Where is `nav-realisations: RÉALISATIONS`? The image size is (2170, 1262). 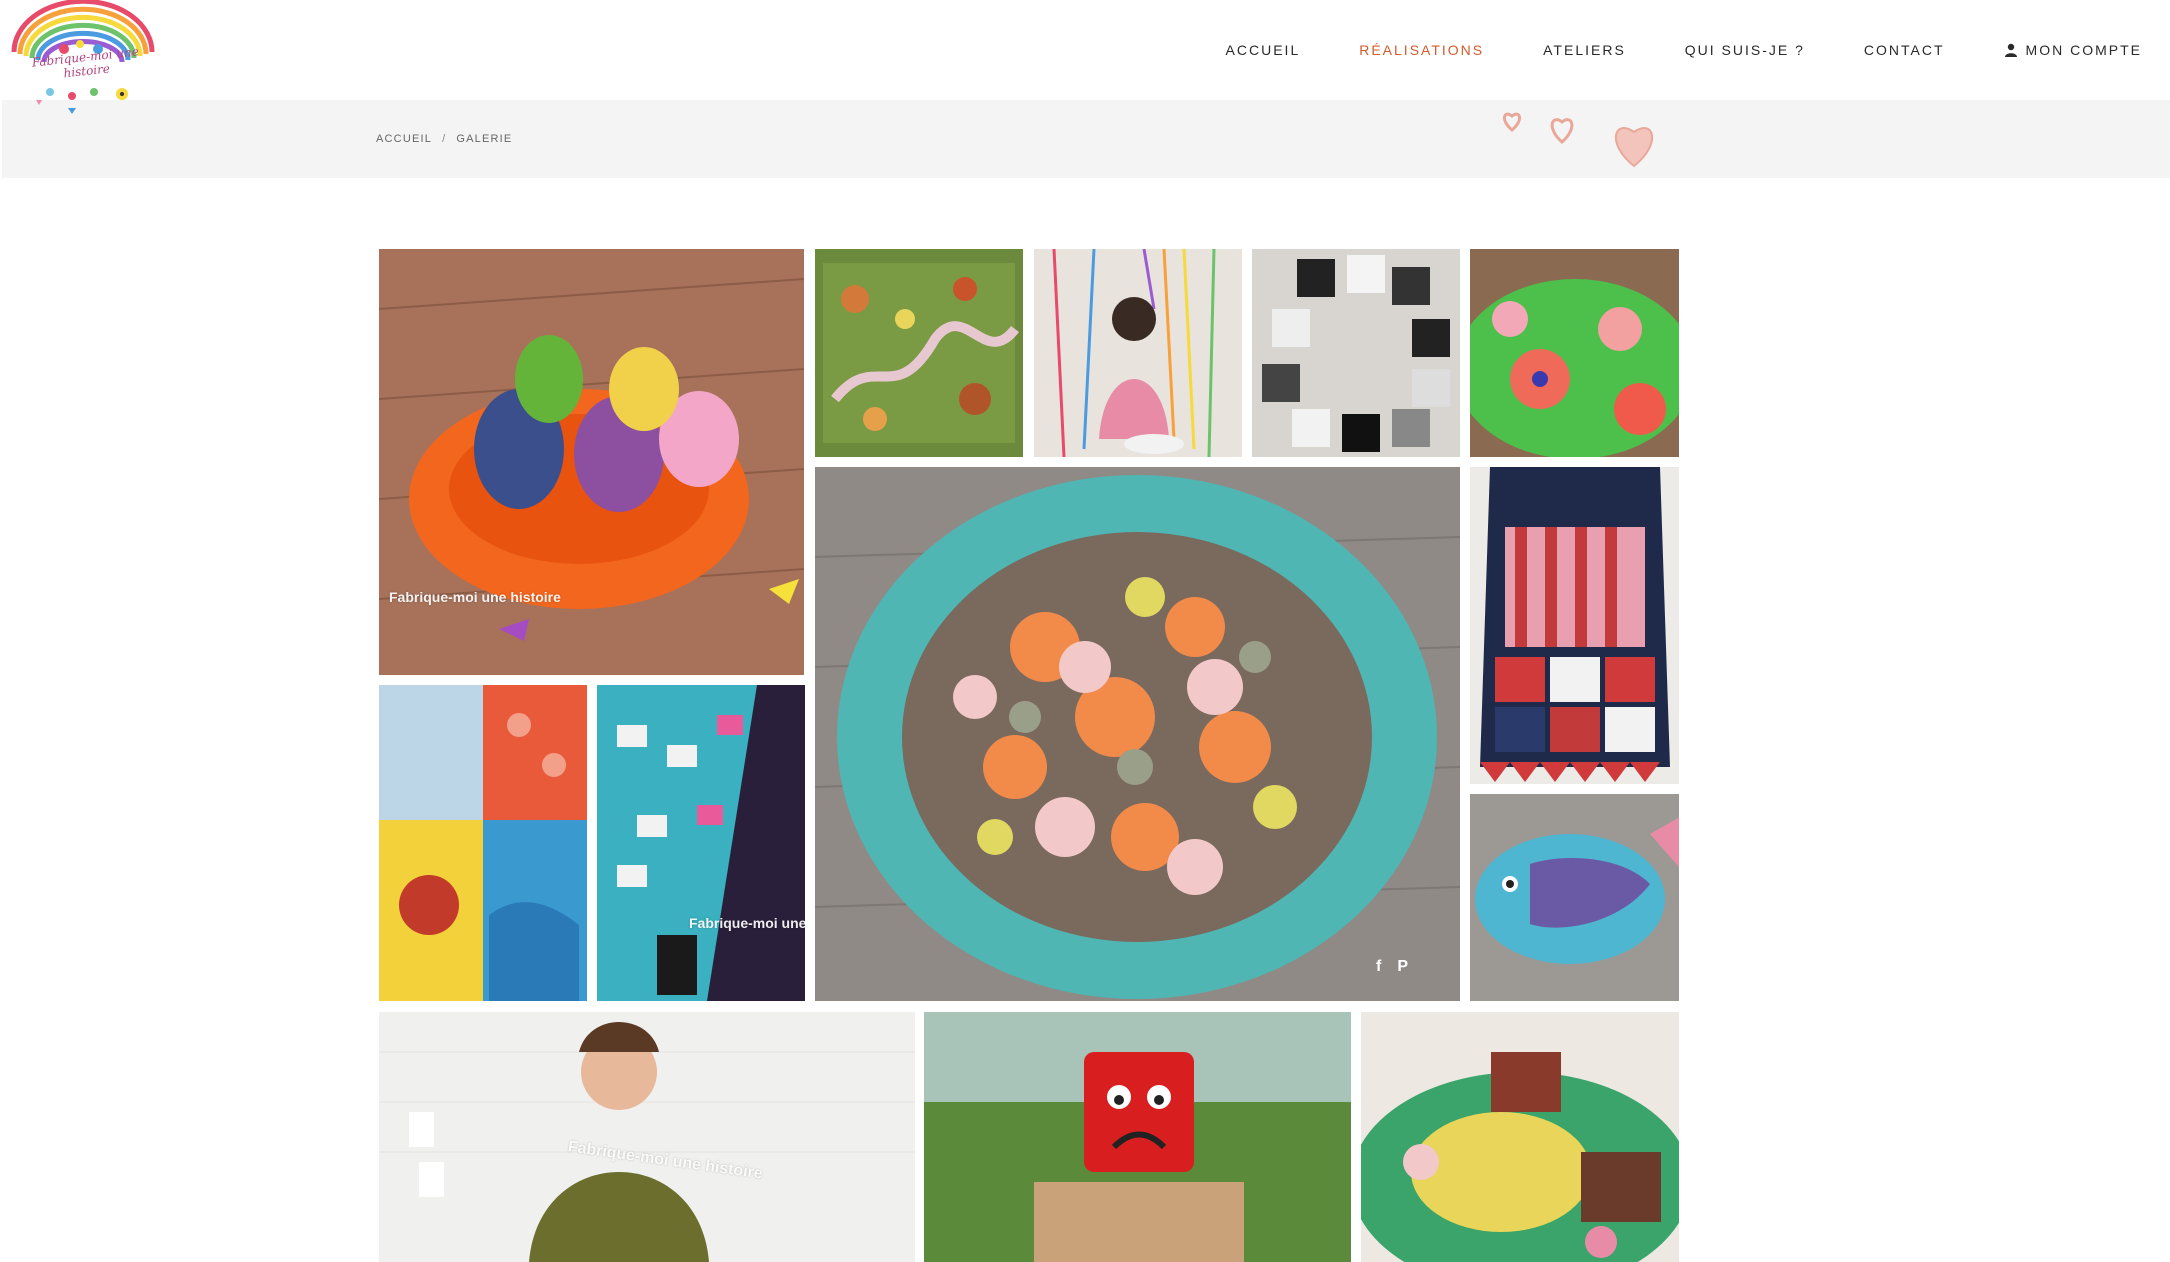 nav-realisations: RÉALISATIONS is located at coordinates (1421, 50).